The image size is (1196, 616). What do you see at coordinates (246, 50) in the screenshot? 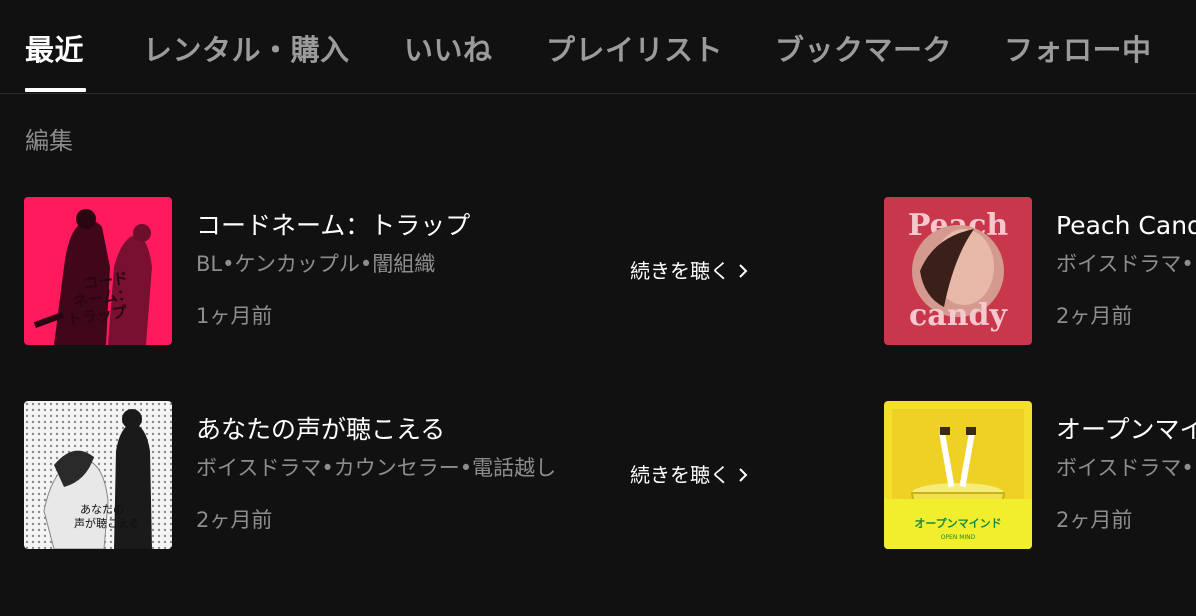
I see `tab-rental-purchase: レンタル・購入` at bounding box center [246, 50].